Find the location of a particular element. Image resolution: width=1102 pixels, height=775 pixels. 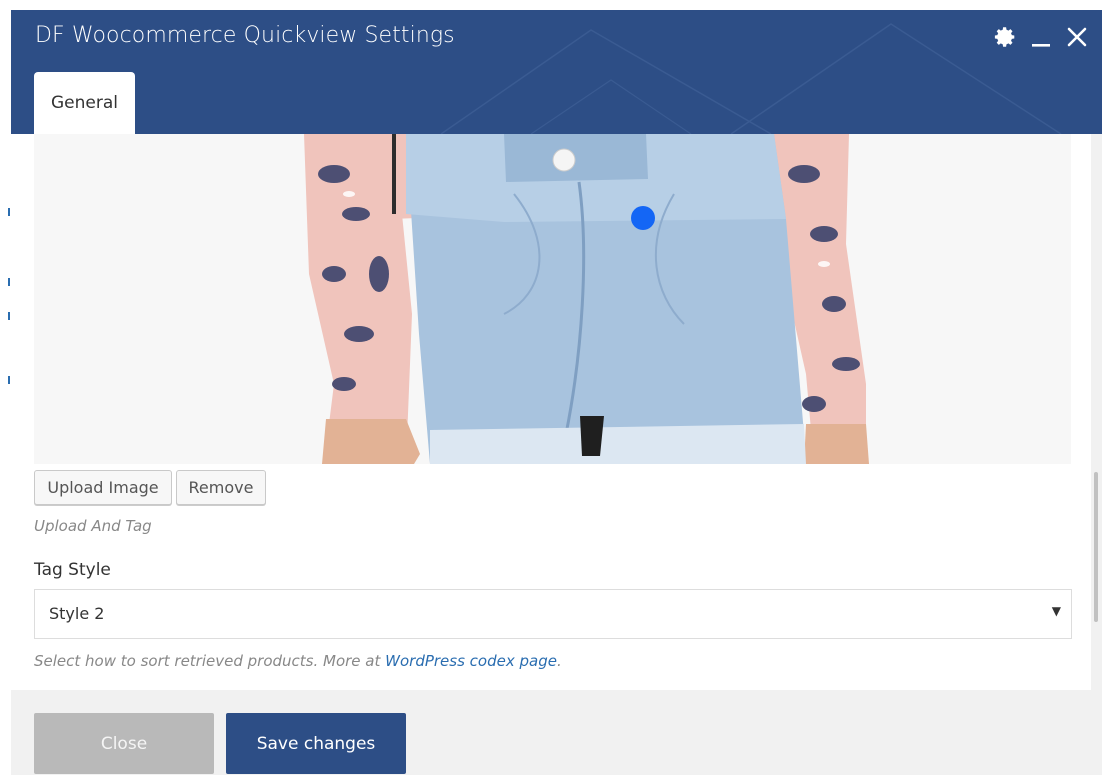

modal-title: DF Woocommerce Quickview Settings is located at coordinates (245, 35).